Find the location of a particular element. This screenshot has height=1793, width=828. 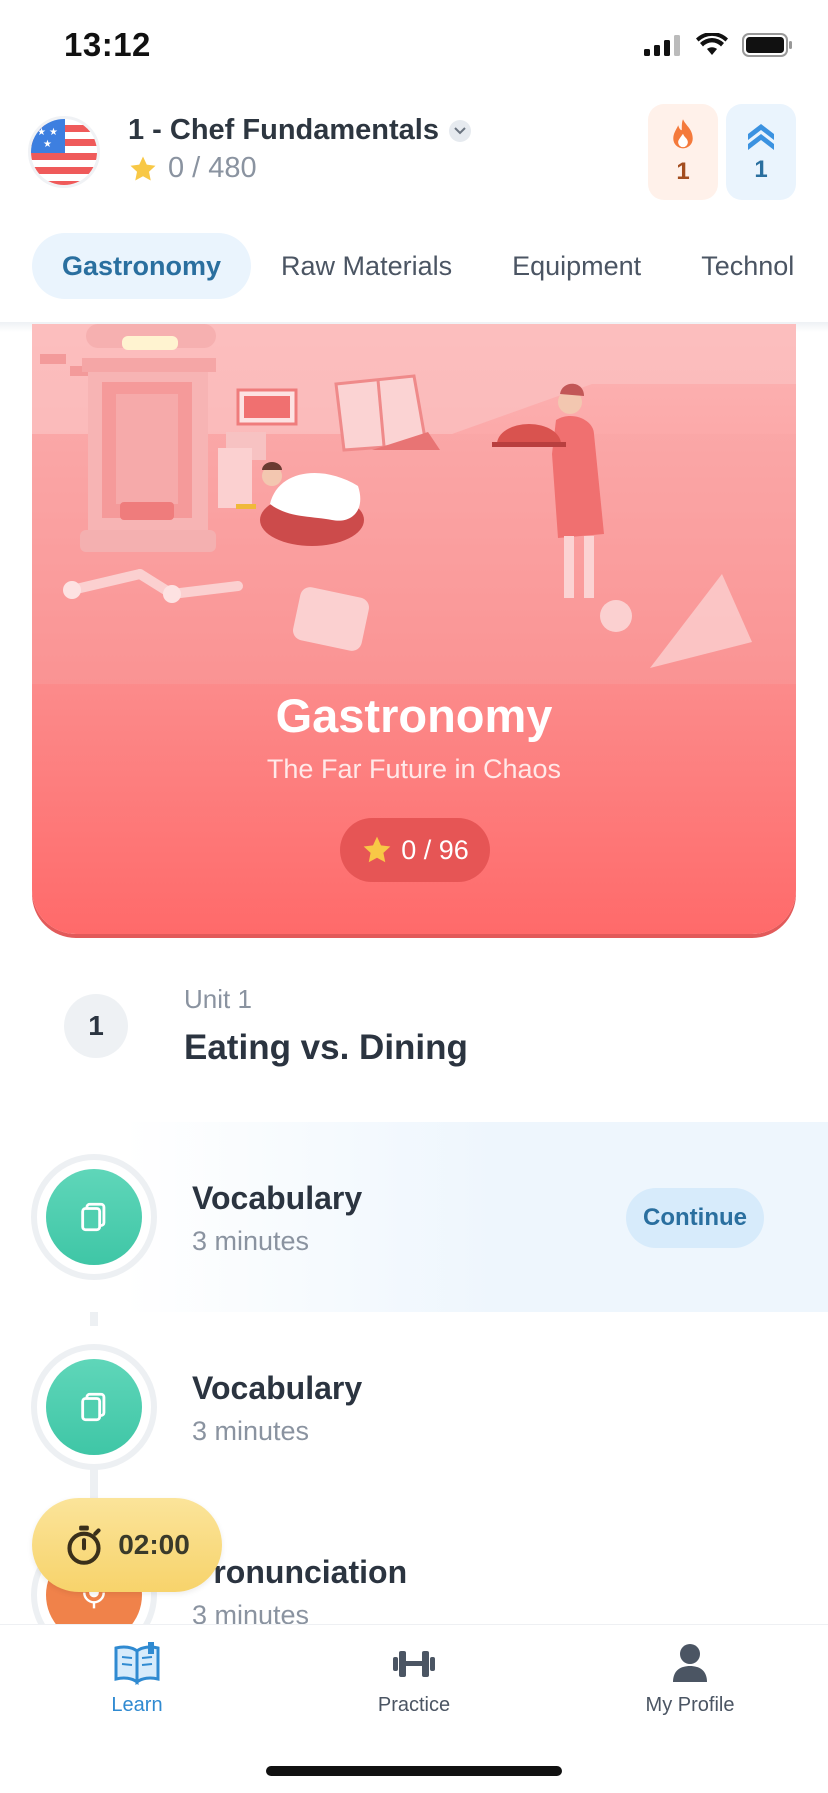

chevron-down-icon is located at coordinates (460, 130).